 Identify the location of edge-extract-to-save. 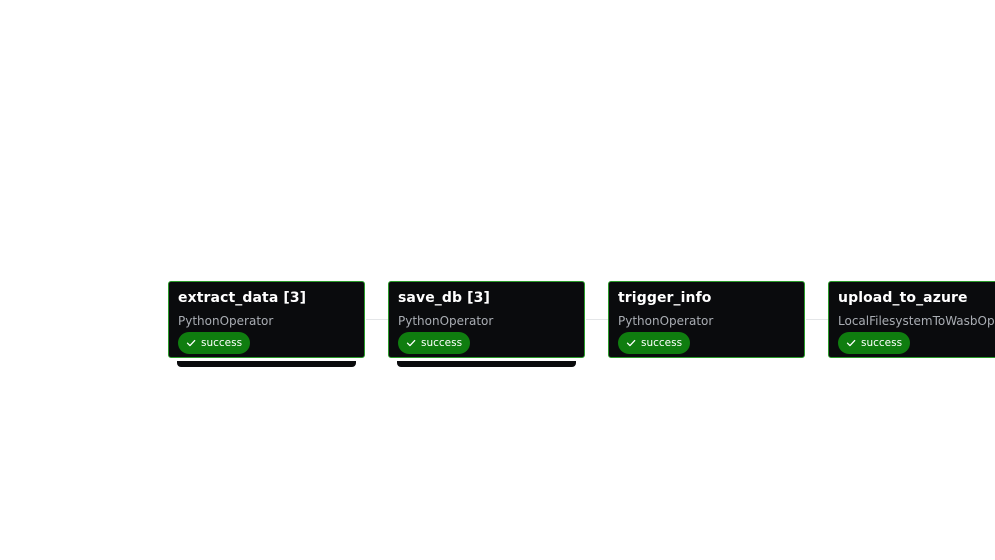
(377, 319).